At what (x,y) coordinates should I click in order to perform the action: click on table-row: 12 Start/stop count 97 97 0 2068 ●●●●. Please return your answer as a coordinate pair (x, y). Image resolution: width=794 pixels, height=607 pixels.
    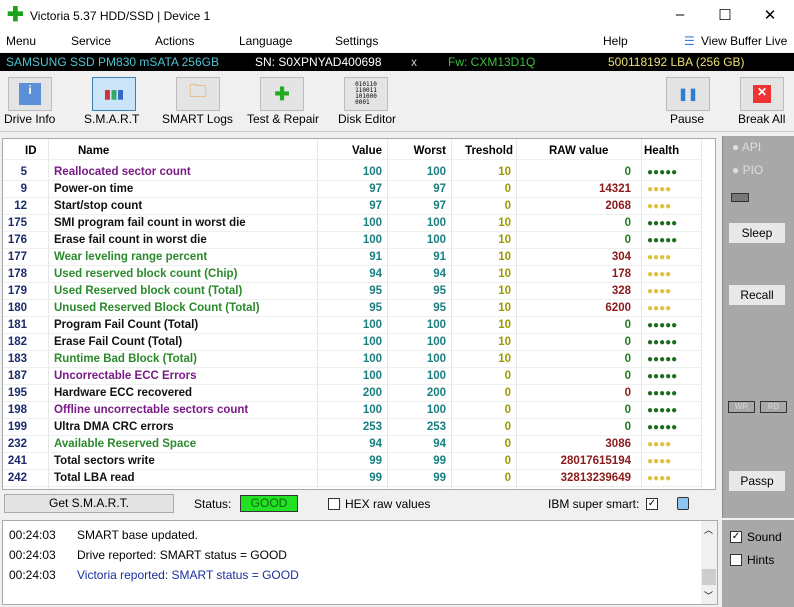
    Looking at the image, I should click on (353, 206).